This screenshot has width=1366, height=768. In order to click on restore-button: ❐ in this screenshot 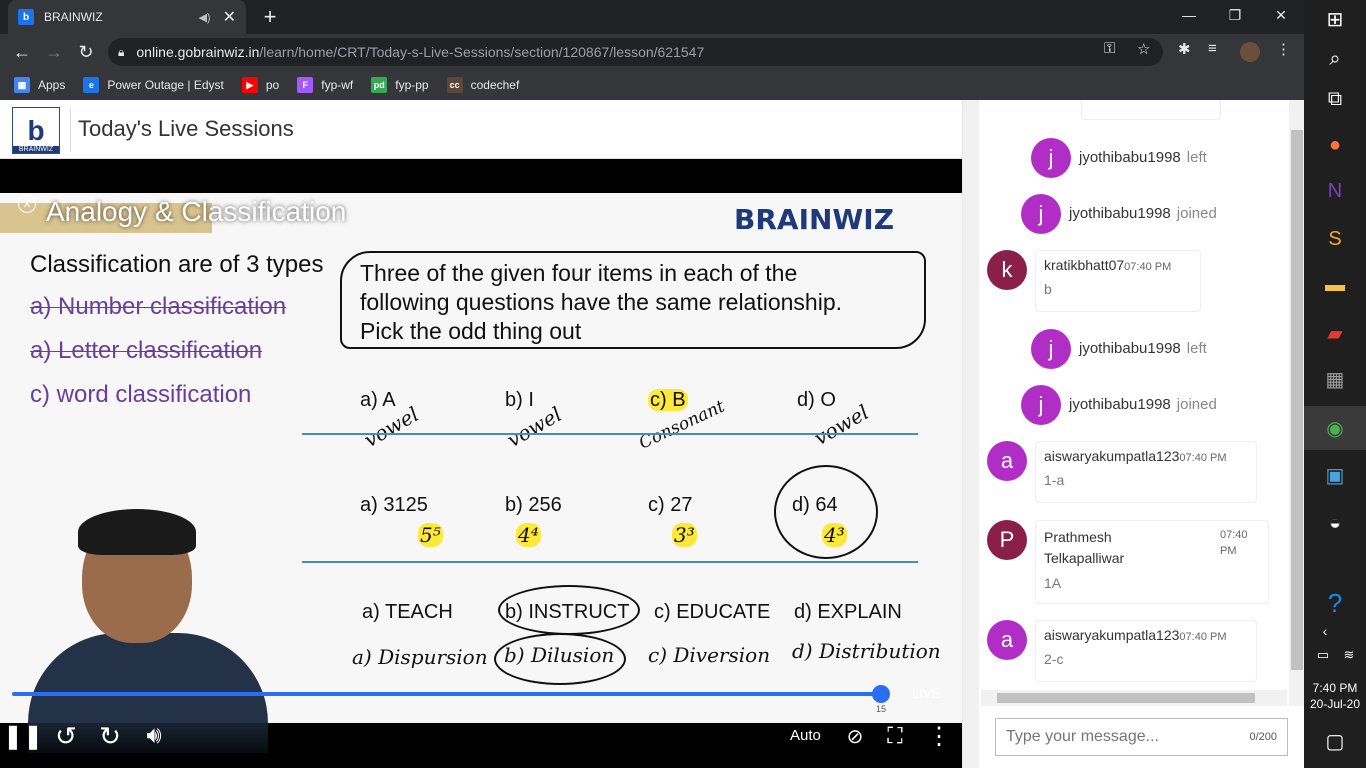, I will do `click(1235, 15)`.